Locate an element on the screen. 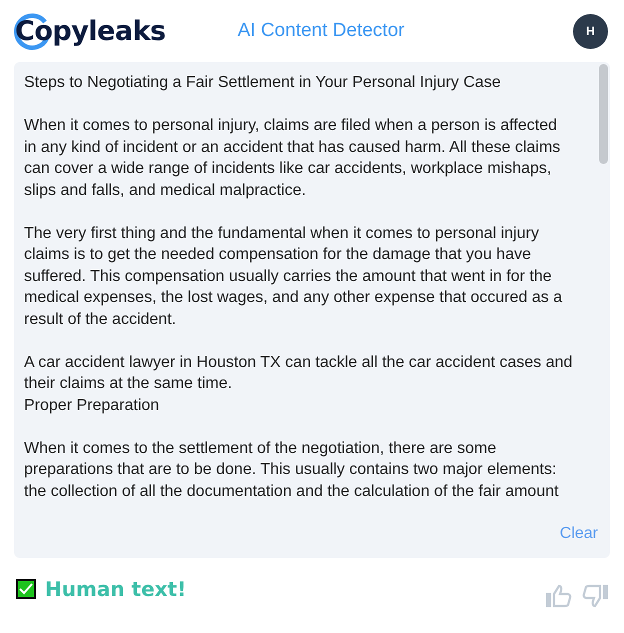 The image size is (624, 633). section-heading: Proper Preparation is located at coordinates (92, 406).